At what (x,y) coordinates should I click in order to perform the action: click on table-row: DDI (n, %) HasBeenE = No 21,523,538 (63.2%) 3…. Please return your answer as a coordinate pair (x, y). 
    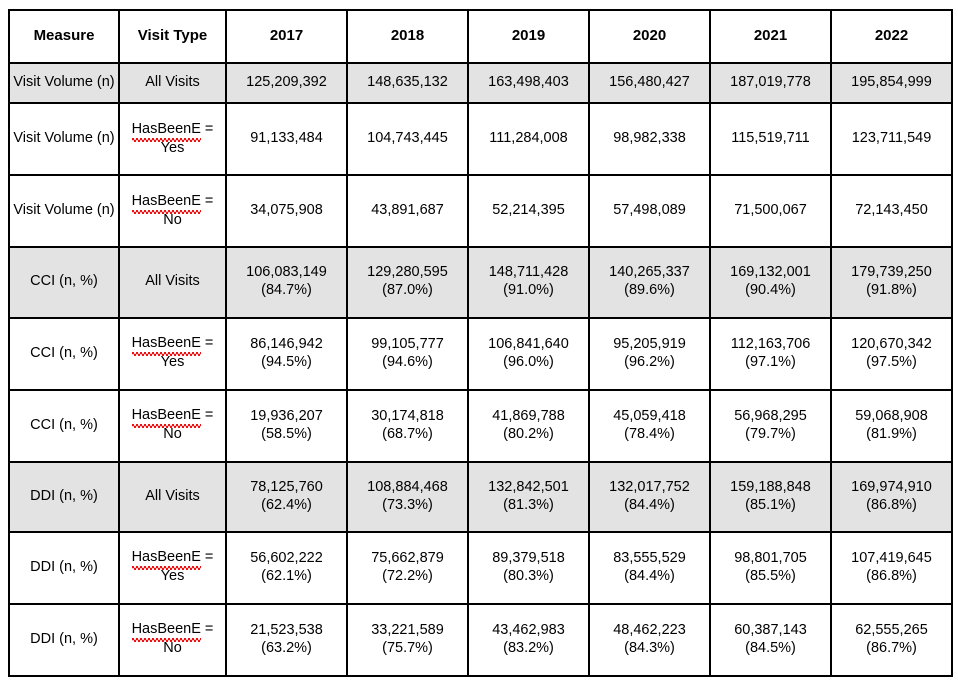
    Looking at the image, I should click on (480, 640).